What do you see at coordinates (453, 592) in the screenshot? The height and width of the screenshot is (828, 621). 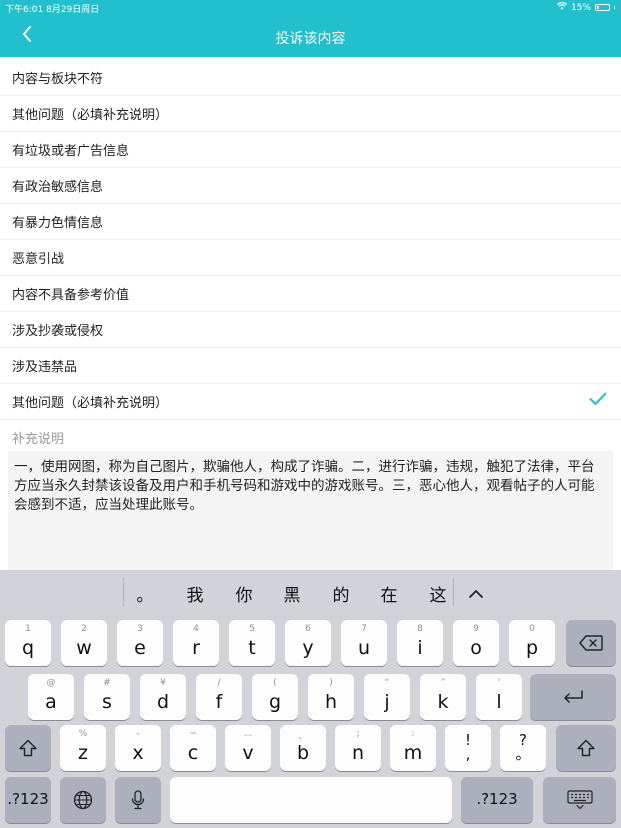 I see `candidate-separator` at bounding box center [453, 592].